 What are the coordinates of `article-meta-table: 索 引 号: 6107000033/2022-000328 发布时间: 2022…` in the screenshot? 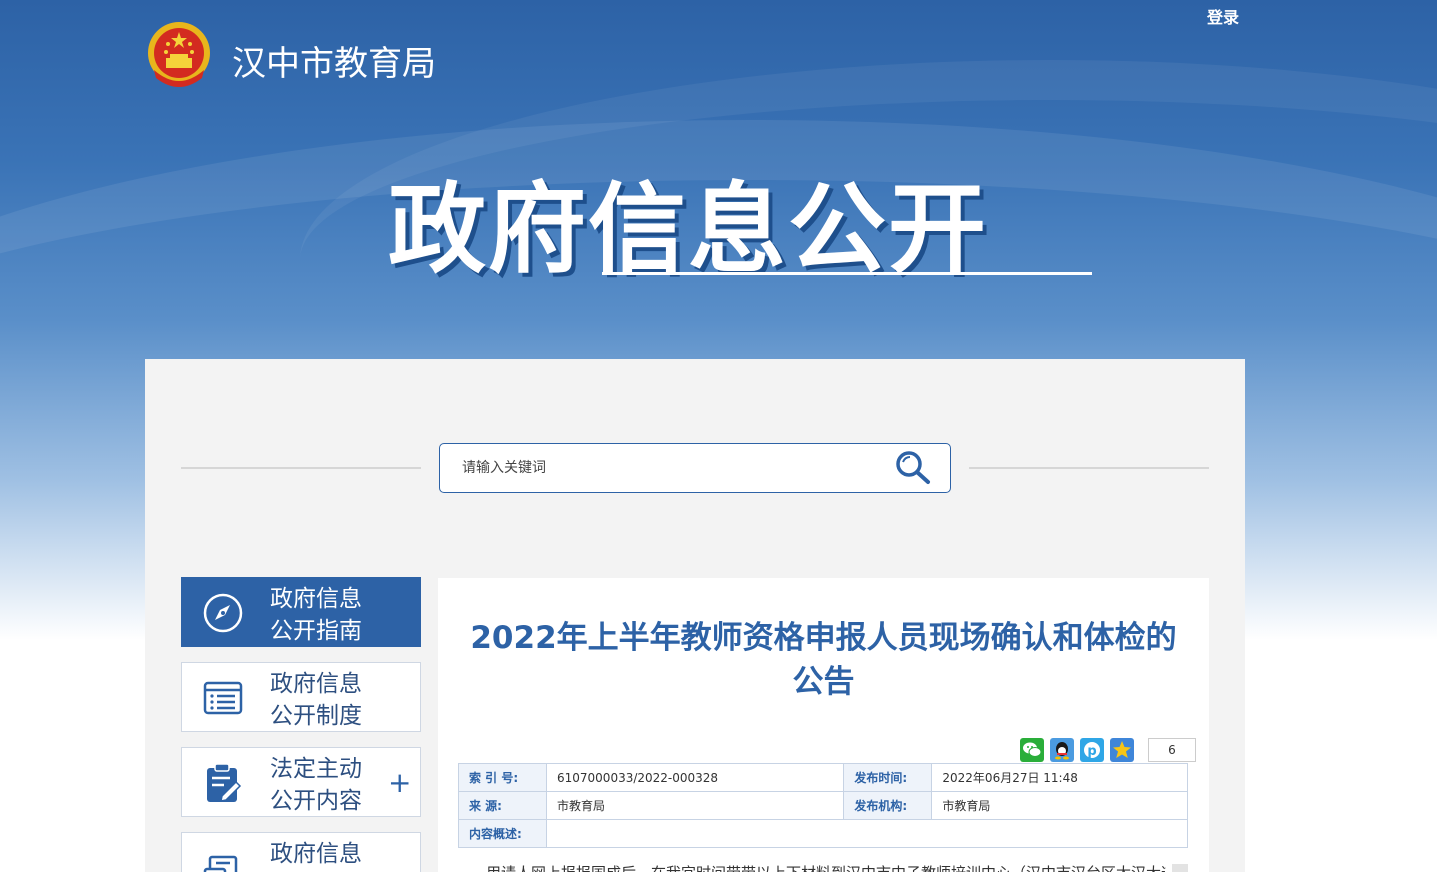 It's located at (823, 805).